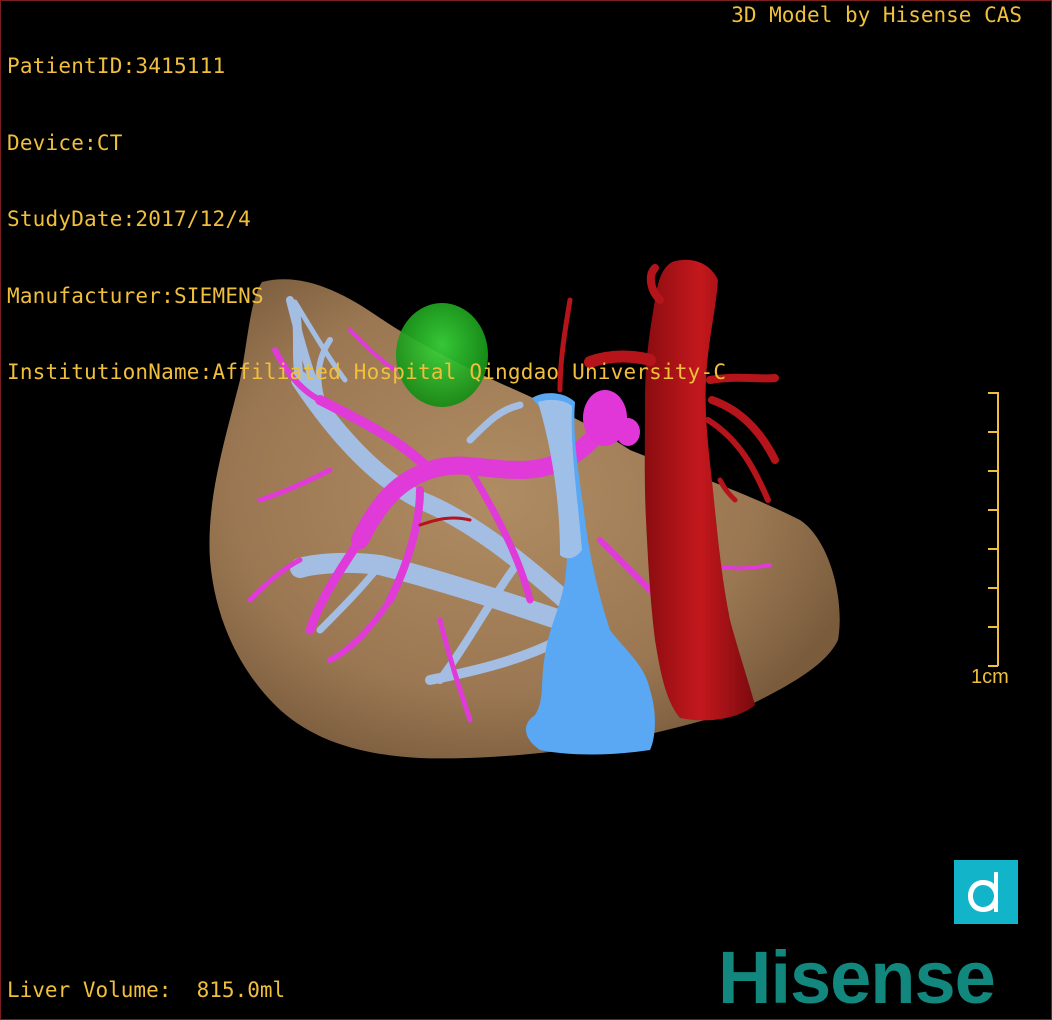  Describe the element at coordinates (876, 15) in the screenshot. I see `model-credit: 3D Model by Hisense CAS` at that location.